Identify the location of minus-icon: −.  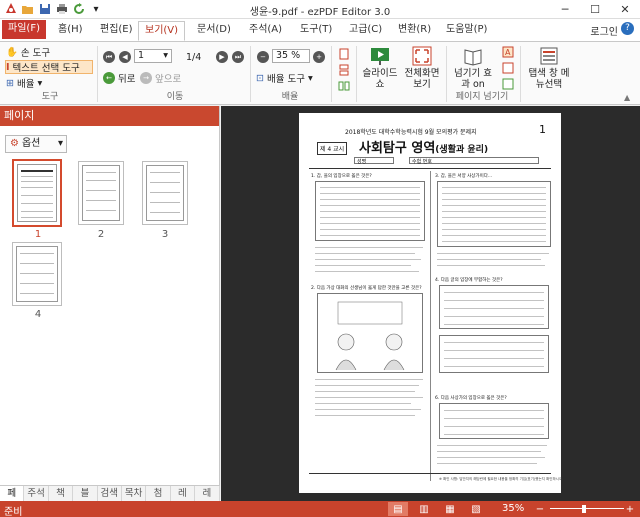
(263, 57).